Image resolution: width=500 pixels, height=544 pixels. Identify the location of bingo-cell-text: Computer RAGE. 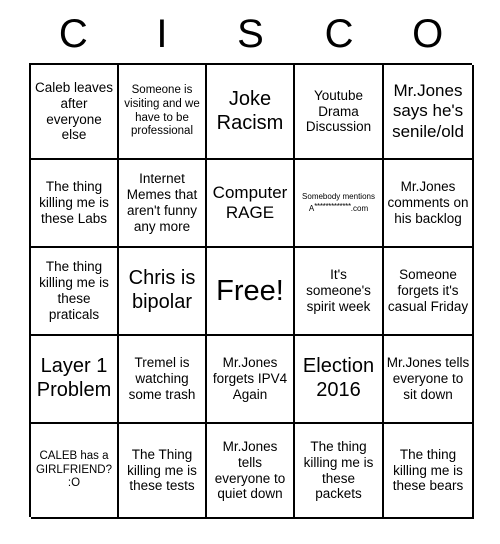
(250, 202).